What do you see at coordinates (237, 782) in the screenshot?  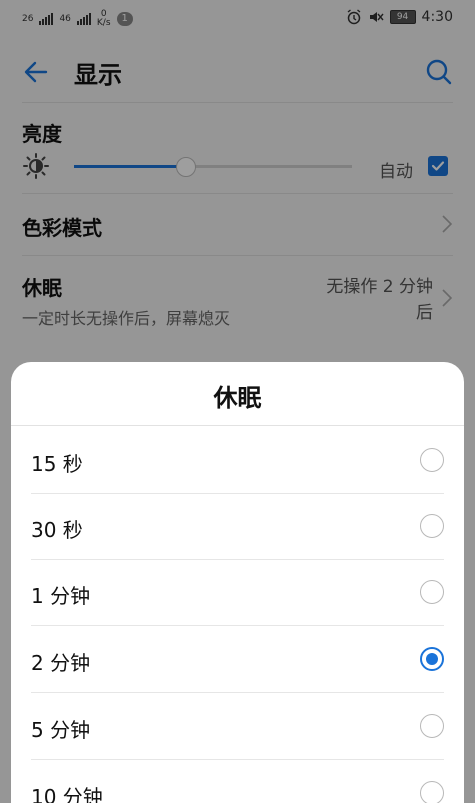 I see `sleep-option-10min: 10 分钟` at bounding box center [237, 782].